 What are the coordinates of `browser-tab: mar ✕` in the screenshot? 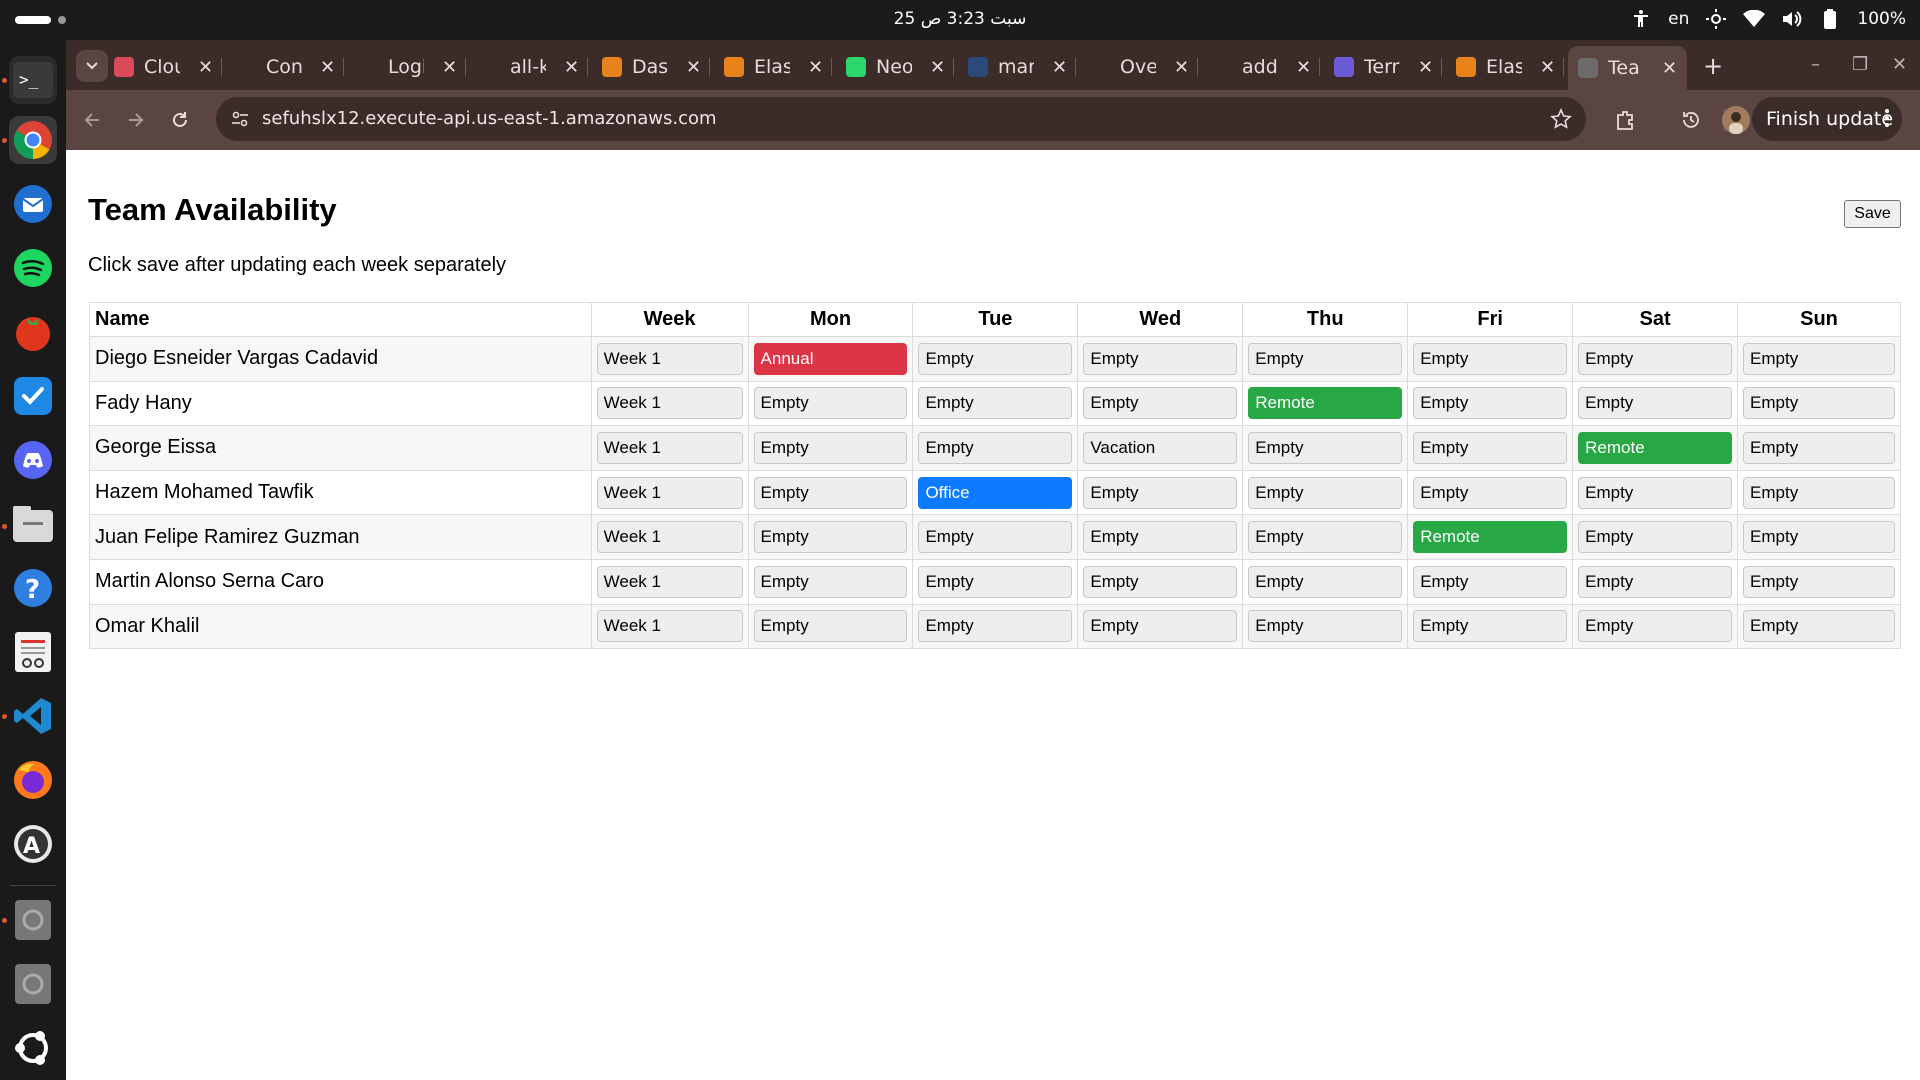 It's located at (1022, 67).